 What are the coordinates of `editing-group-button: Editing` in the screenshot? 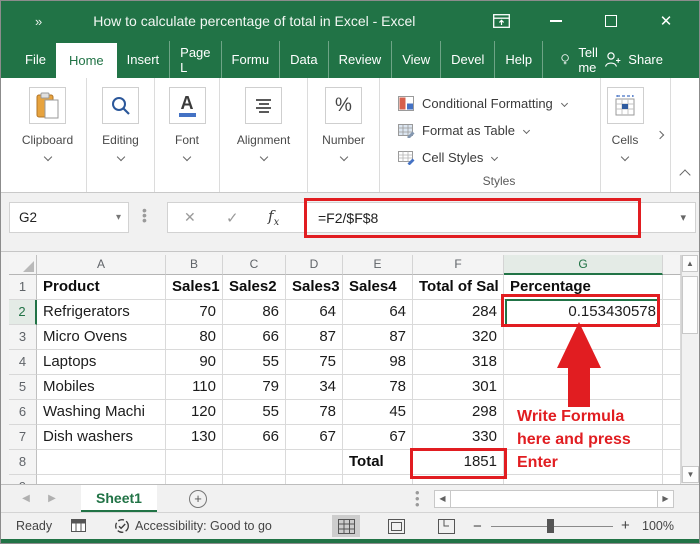 It's located at (121, 135).